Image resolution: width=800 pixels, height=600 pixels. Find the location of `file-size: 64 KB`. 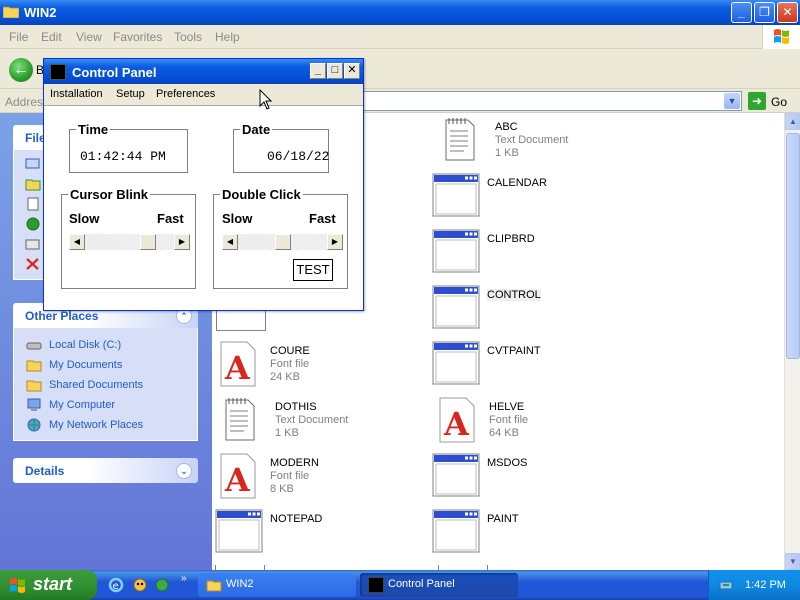

file-size: 64 KB is located at coordinates (504, 433).